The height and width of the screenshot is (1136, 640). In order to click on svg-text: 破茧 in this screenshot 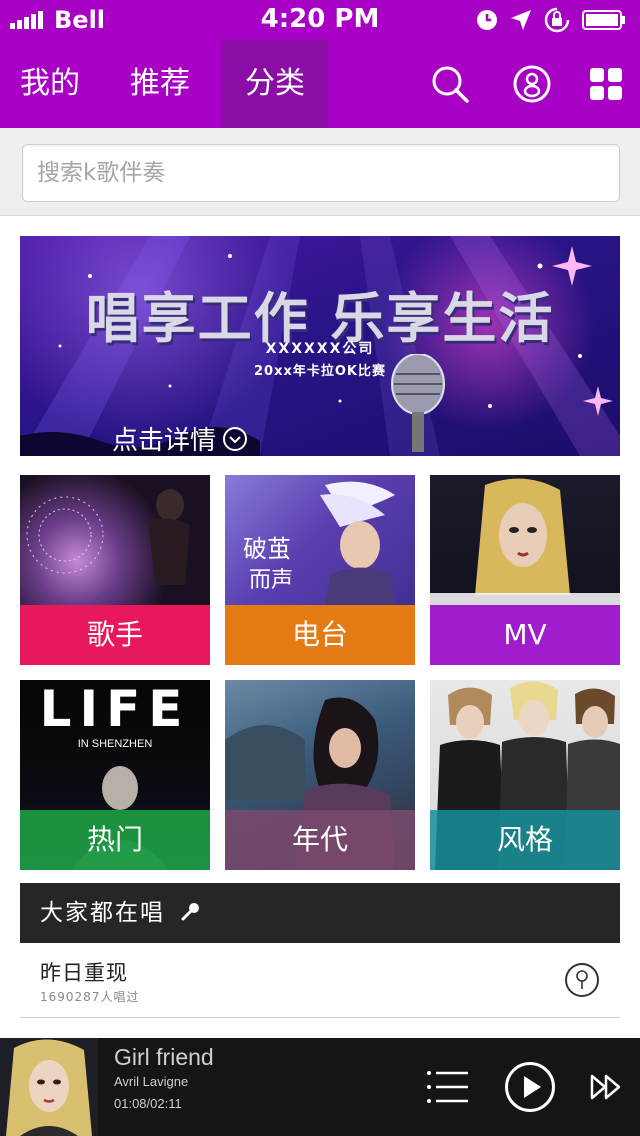, I will do `click(267, 549)`.